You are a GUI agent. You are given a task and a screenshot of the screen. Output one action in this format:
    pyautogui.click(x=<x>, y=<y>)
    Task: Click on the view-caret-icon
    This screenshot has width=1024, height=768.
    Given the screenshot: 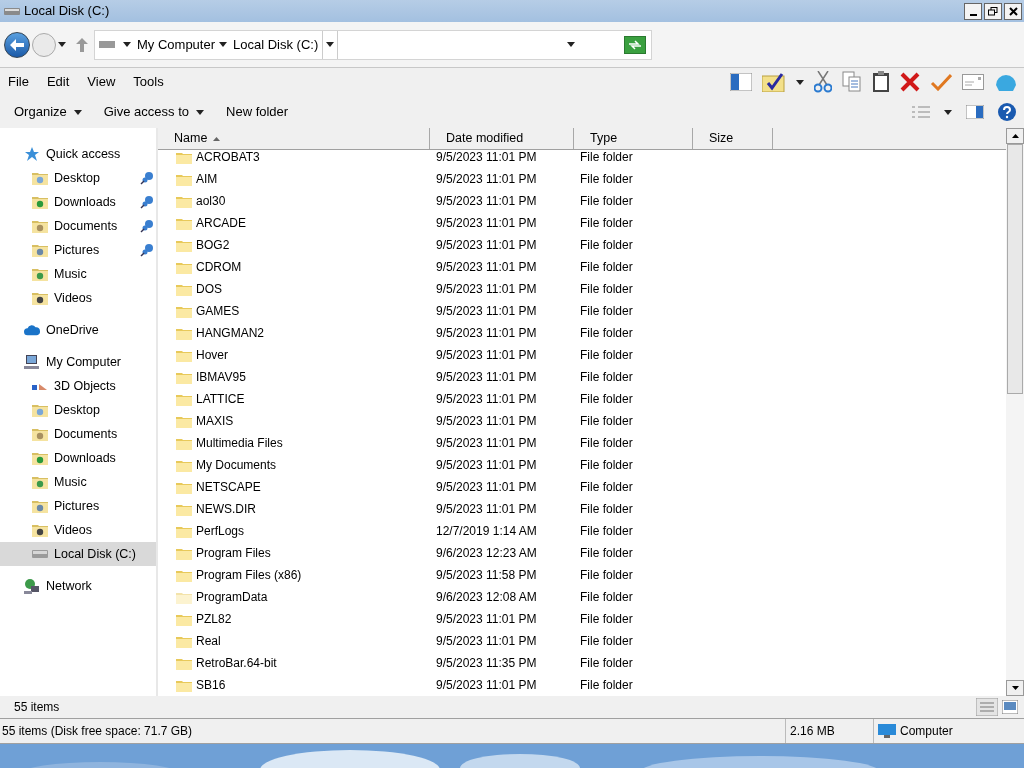 What is the action you would take?
    pyautogui.click(x=948, y=112)
    